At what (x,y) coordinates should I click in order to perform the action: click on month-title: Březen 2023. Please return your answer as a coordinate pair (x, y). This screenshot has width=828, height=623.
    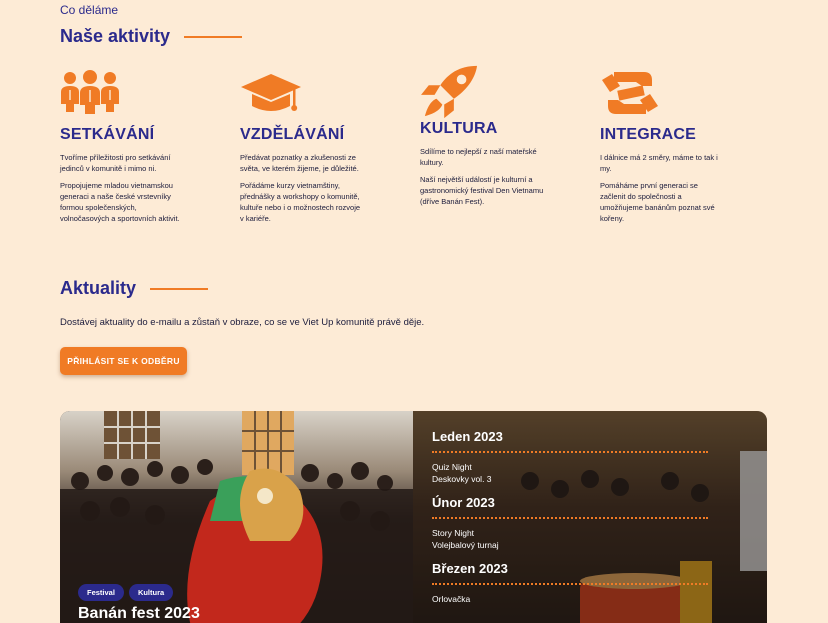
    Looking at the image, I should click on (470, 568).